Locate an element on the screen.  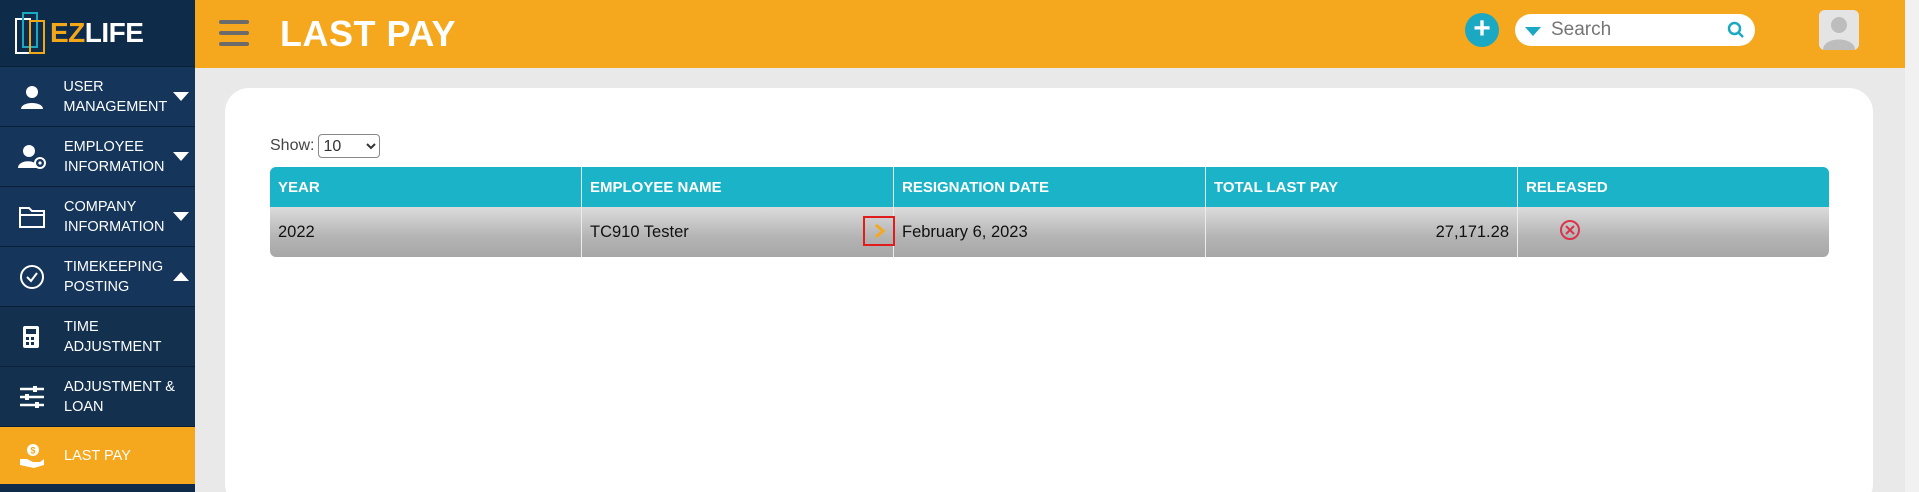
page-scrollbar is located at coordinates (1912, 246).